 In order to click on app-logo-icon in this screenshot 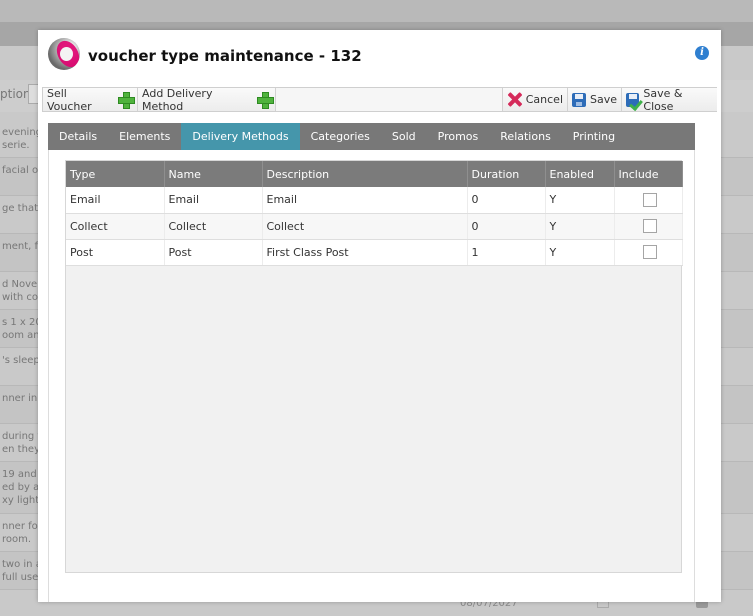, I will do `click(64, 54)`.